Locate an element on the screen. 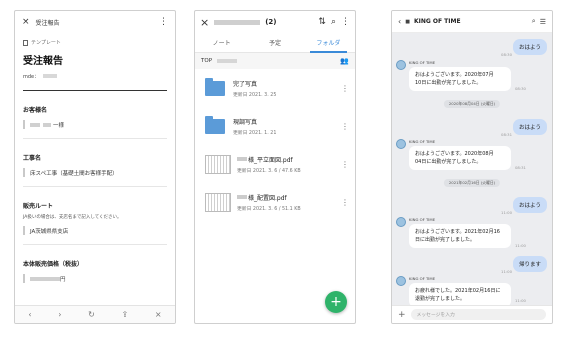 This screenshot has height=337, width=566. message-line: 退勤が完了しました。 is located at coordinates (440, 299).